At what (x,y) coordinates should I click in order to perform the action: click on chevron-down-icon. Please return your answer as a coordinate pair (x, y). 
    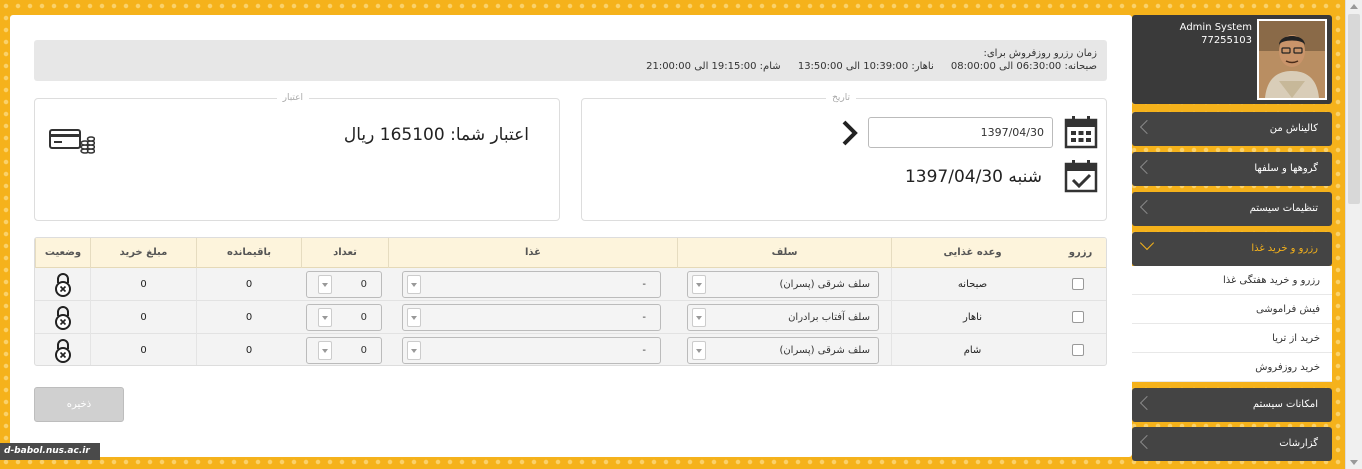
    Looking at the image, I should click on (1147, 243).